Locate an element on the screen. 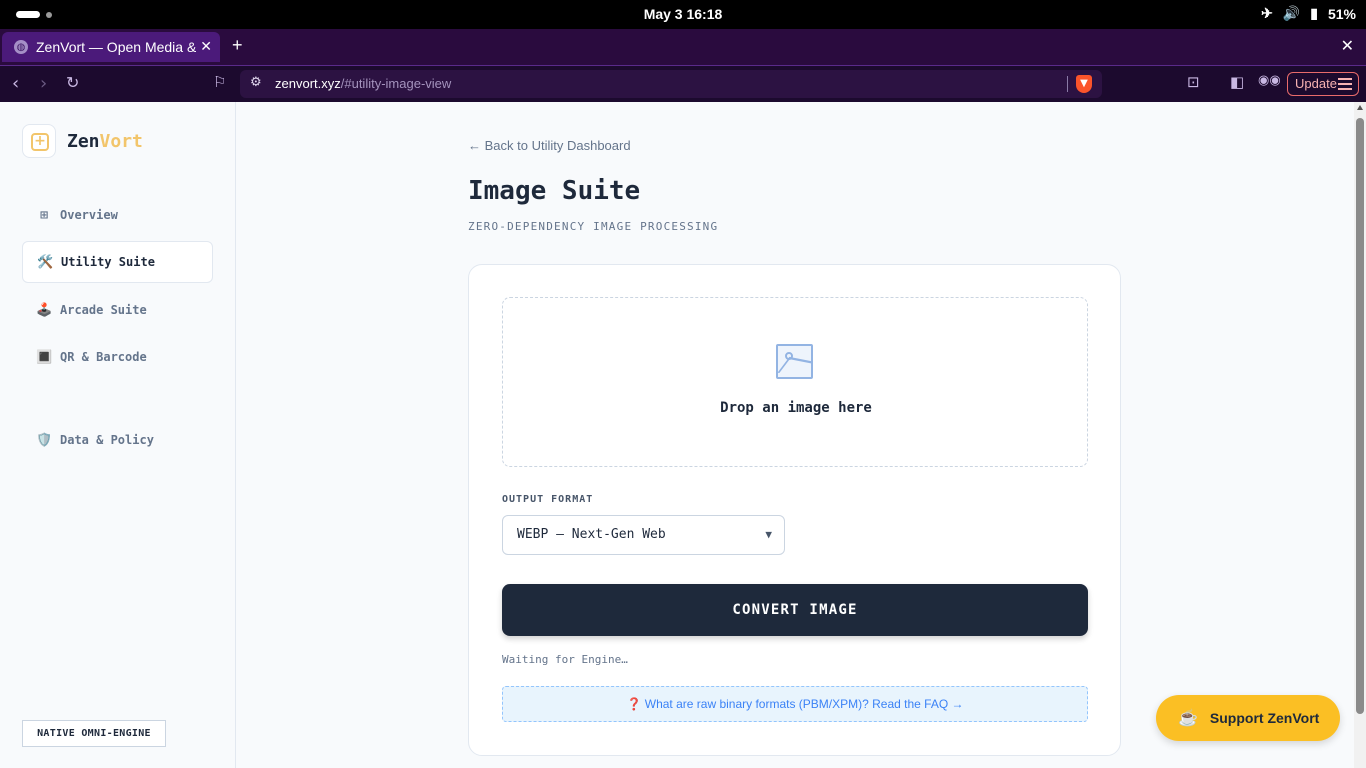 The width and height of the screenshot is (1366, 768). screenshot-icon: ⊡ is located at coordinates (1193, 82).